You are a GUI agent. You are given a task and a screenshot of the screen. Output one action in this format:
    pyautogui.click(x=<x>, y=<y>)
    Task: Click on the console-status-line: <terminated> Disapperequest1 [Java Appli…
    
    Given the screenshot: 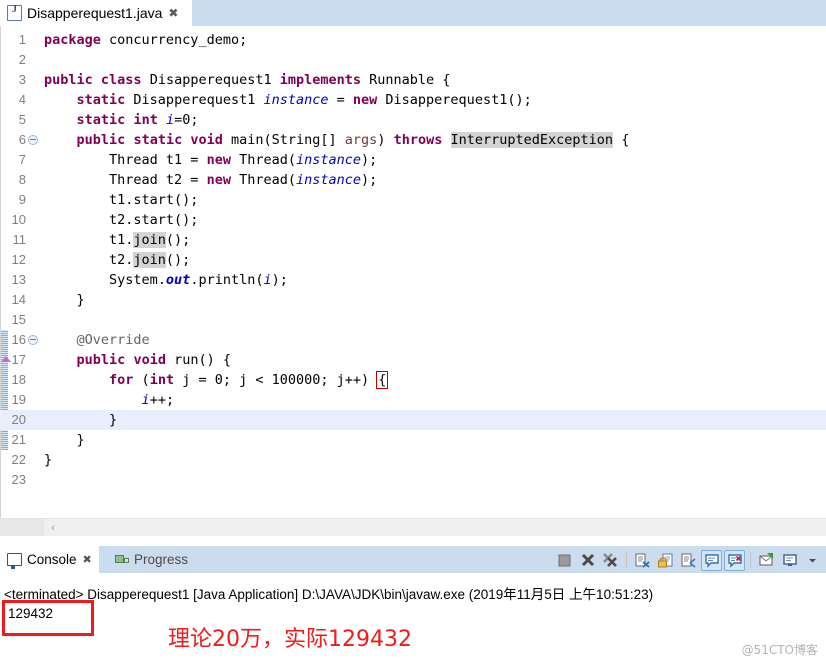 What is the action you would take?
    pyautogui.click(x=329, y=594)
    